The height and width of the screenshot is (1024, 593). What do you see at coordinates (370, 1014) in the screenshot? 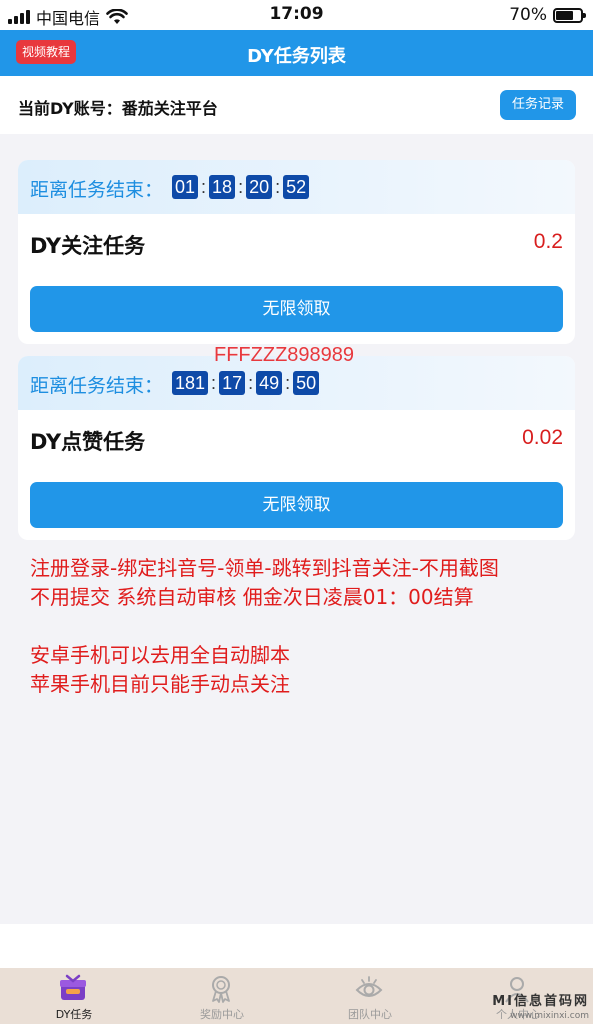
I see `tab-label: 团队中心` at bounding box center [370, 1014].